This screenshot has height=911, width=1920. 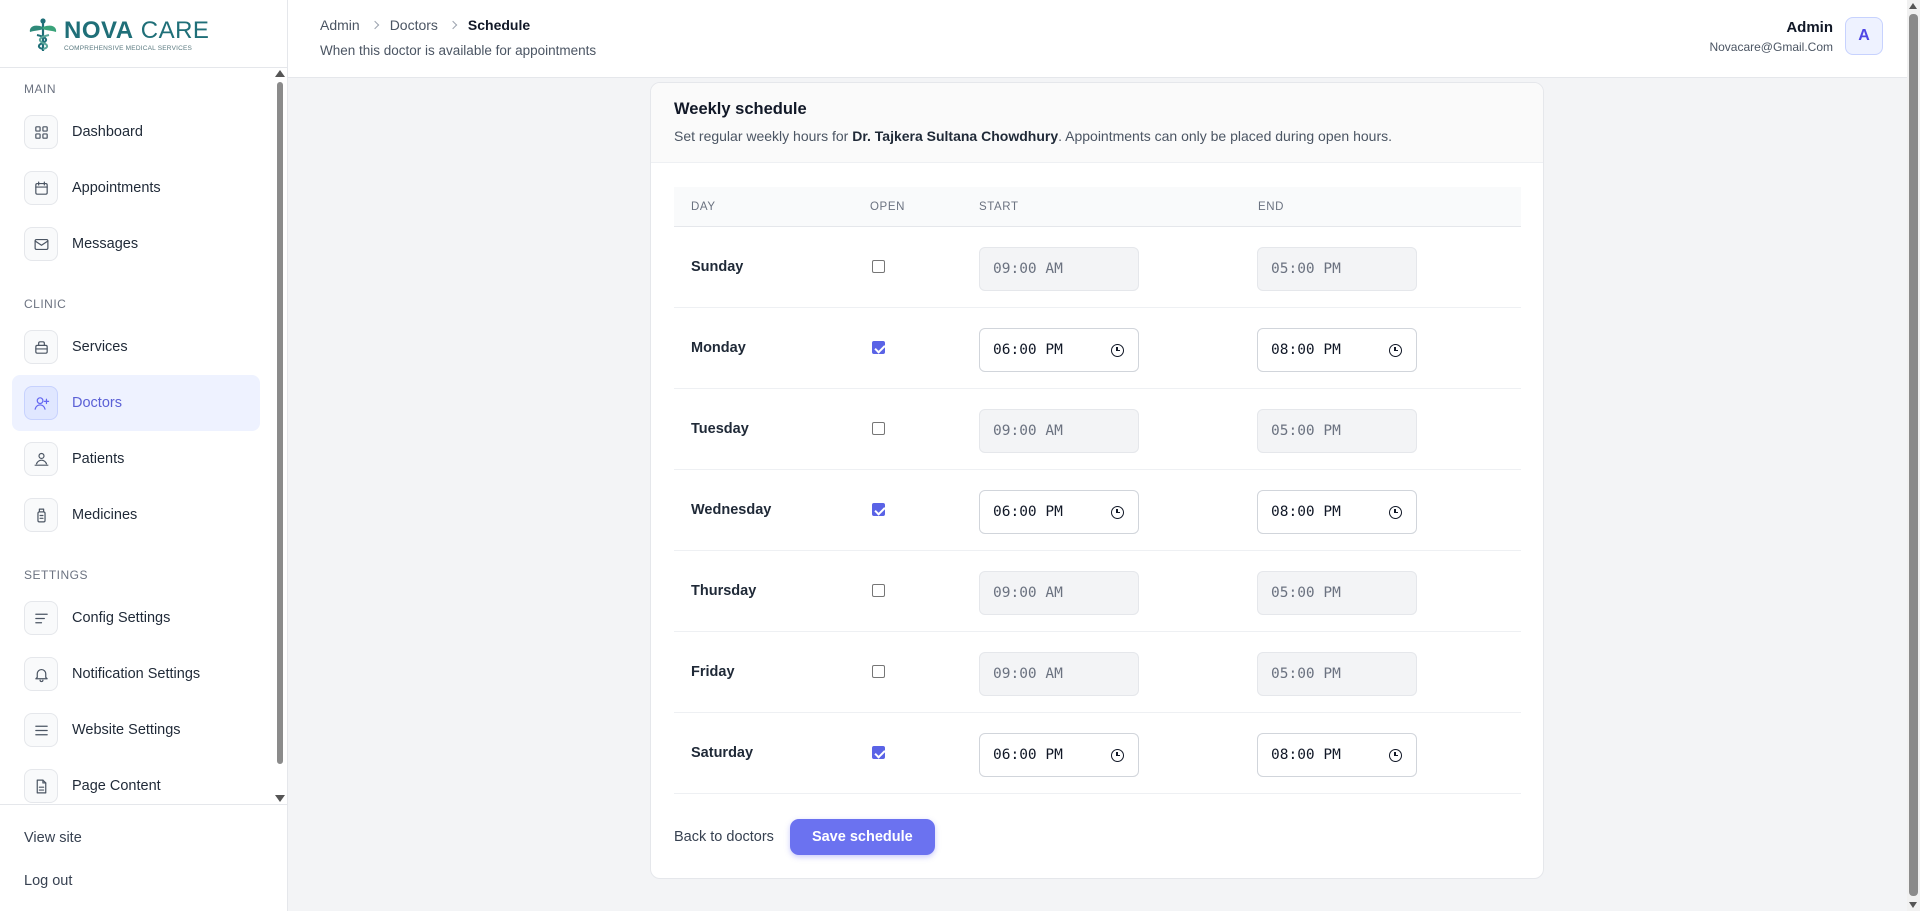 I want to click on save-schedule-button: Save schedule, so click(x=862, y=837).